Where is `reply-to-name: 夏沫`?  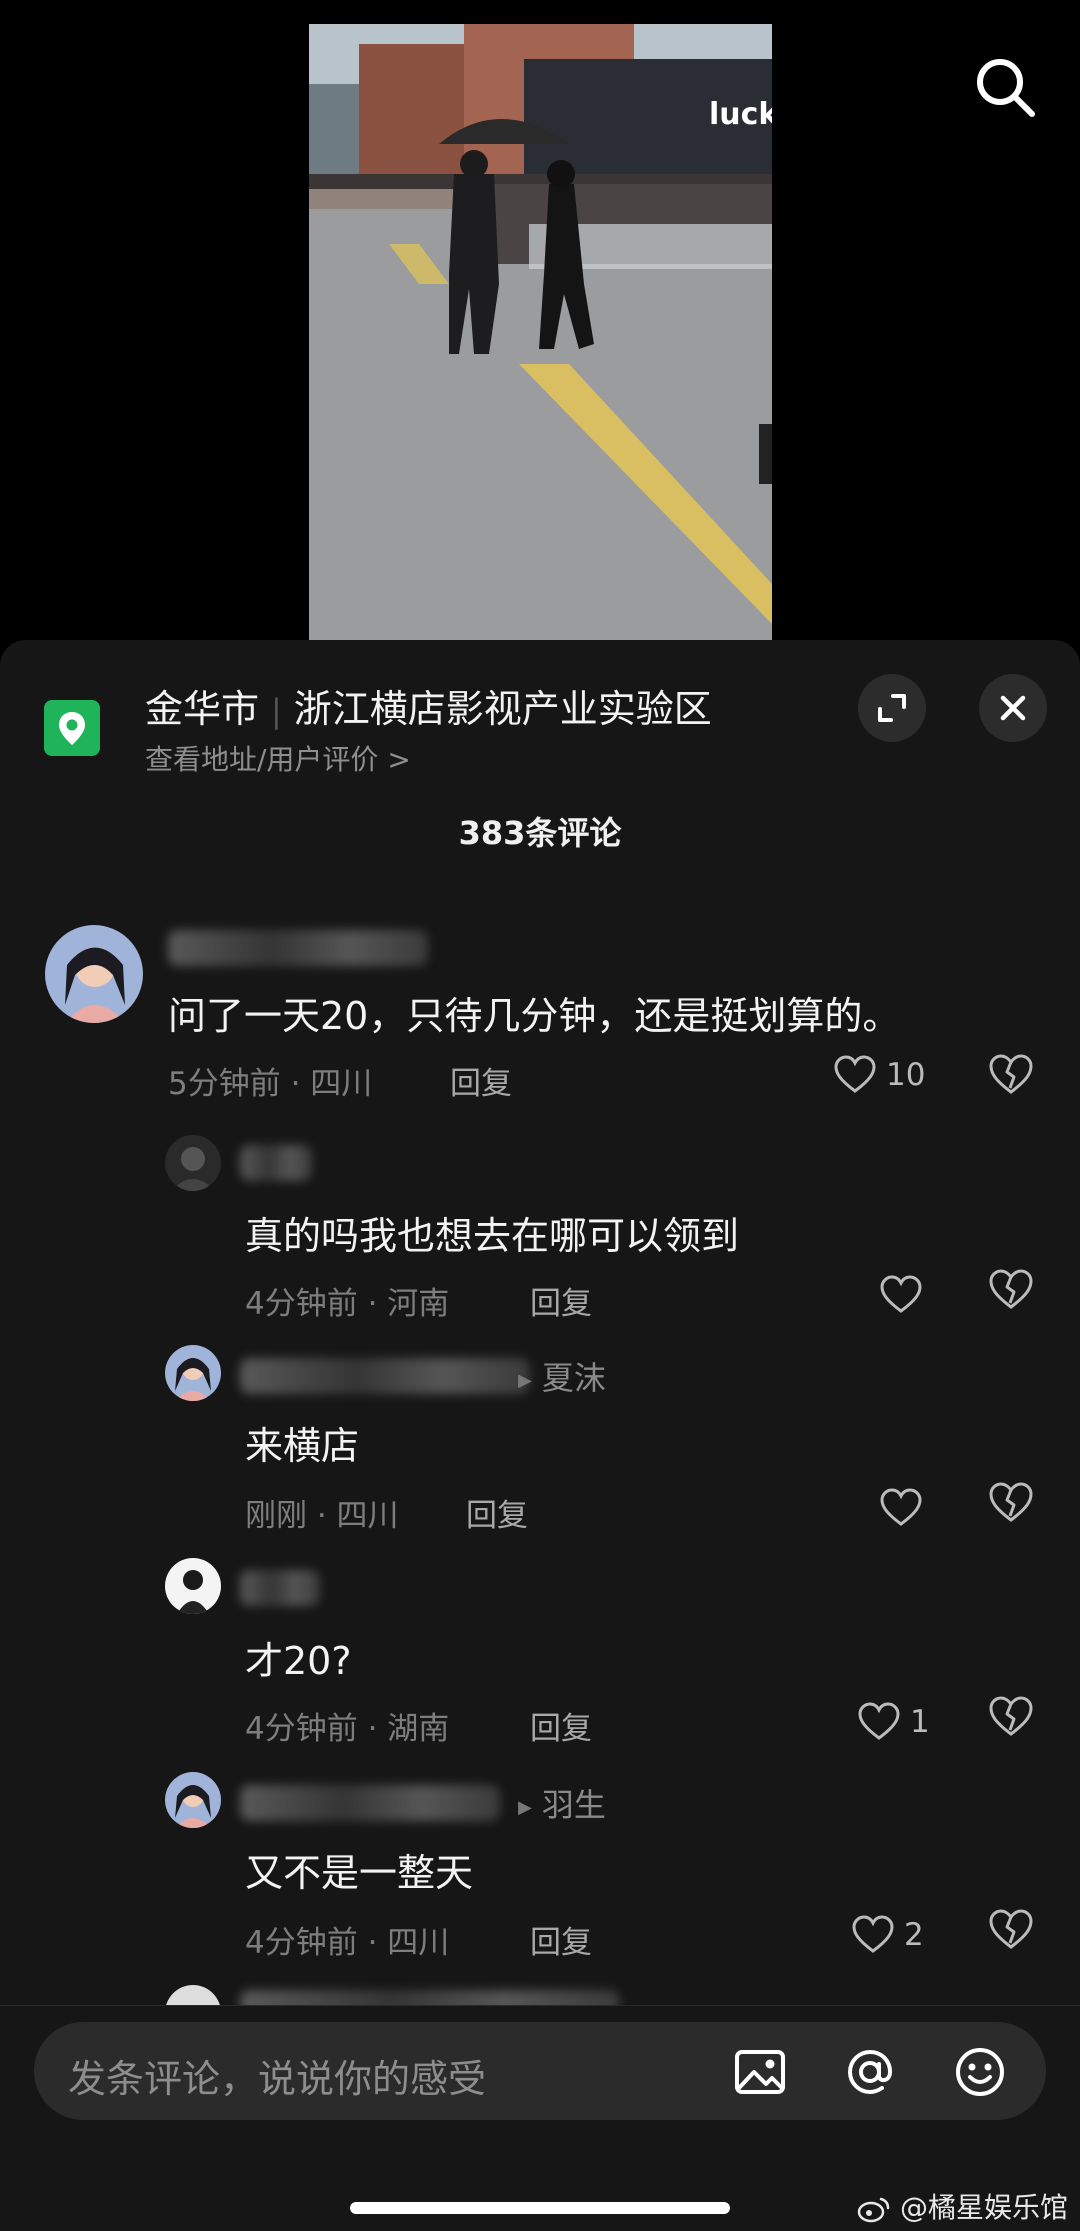
reply-to-name: 夏沫 is located at coordinates (573, 1378).